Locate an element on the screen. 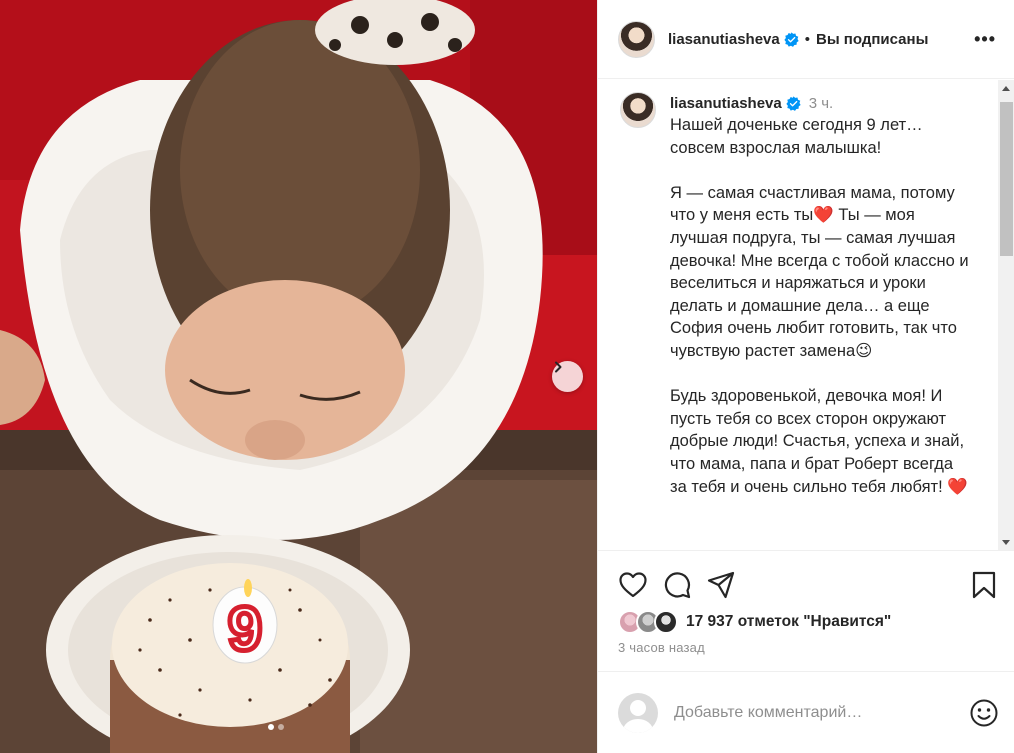  comment-input is located at coordinates (804, 712).